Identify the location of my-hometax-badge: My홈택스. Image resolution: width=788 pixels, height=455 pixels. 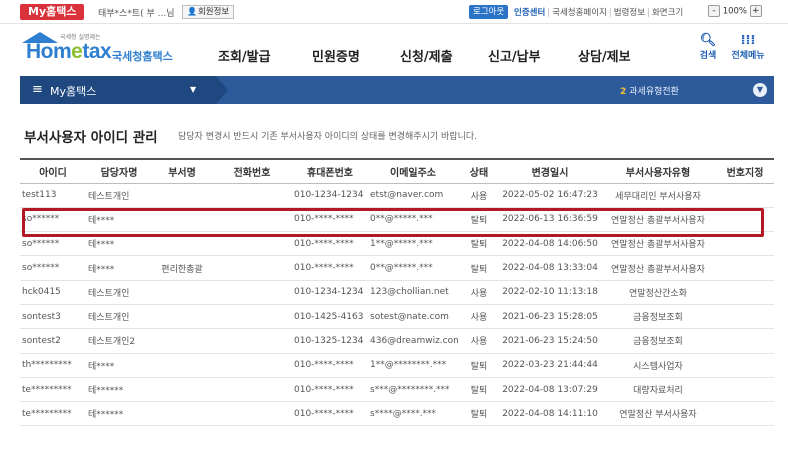
(52, 12).